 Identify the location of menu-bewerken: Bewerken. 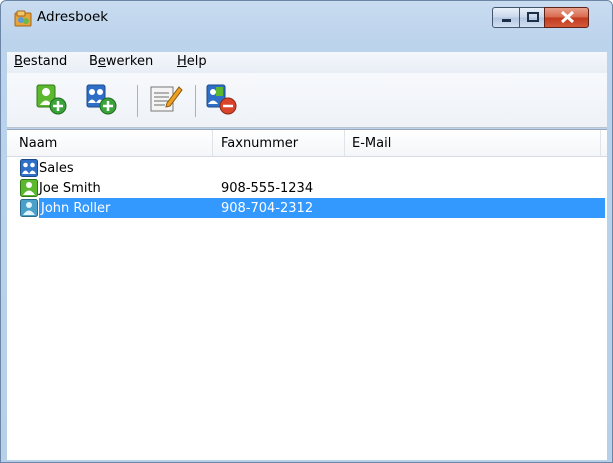
(121, 61).